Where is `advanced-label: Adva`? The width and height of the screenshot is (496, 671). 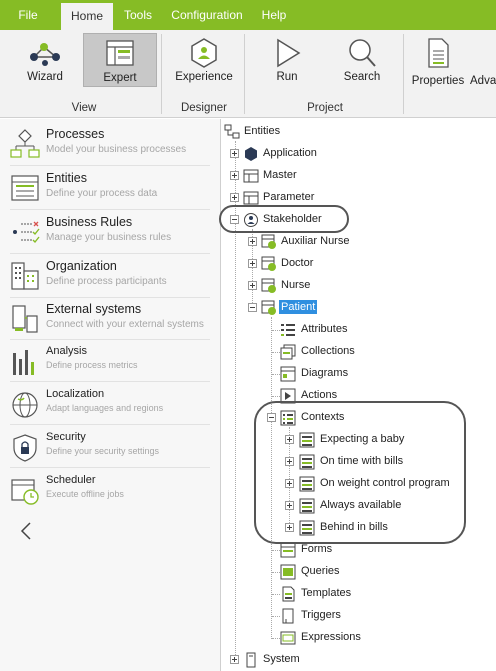
advanced-label: Adva is located at coordinates (483, 81).